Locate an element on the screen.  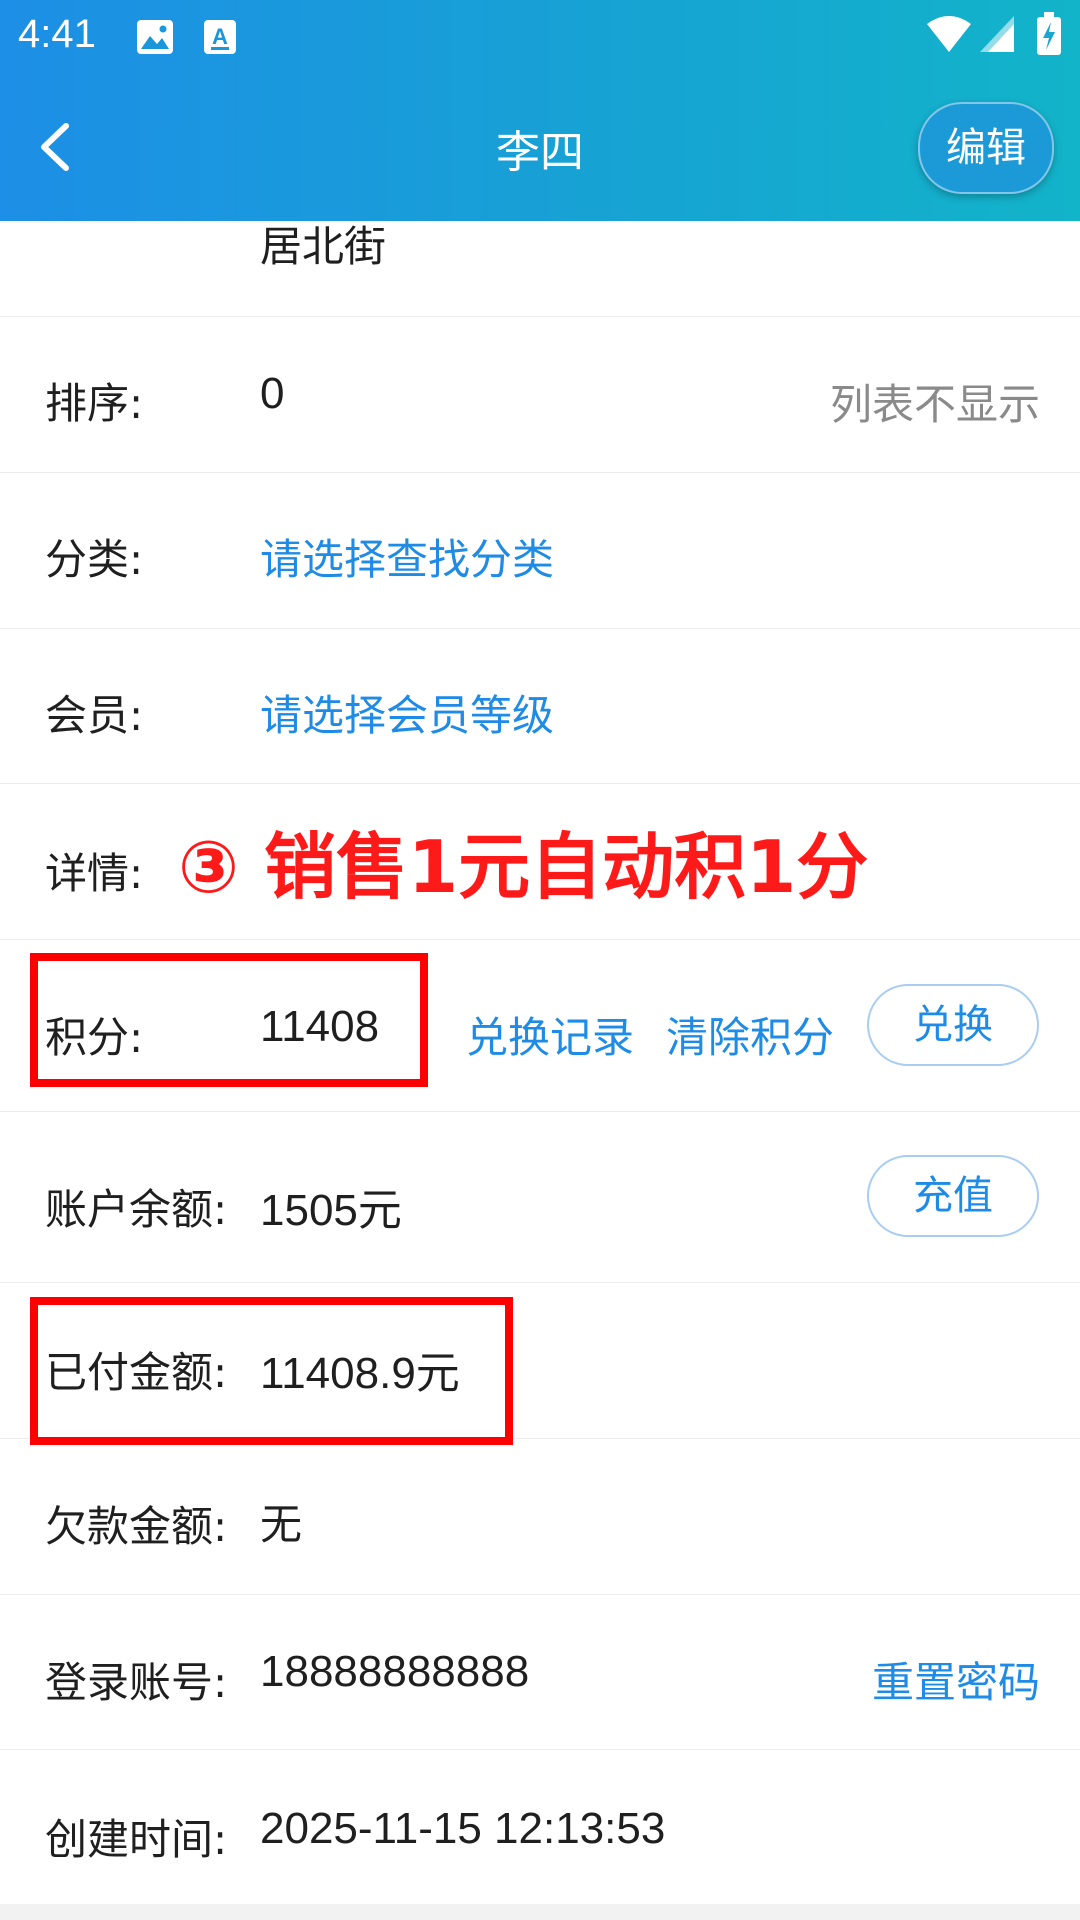
paid-label: 已付金额: is located at coordinates (136, 1372).